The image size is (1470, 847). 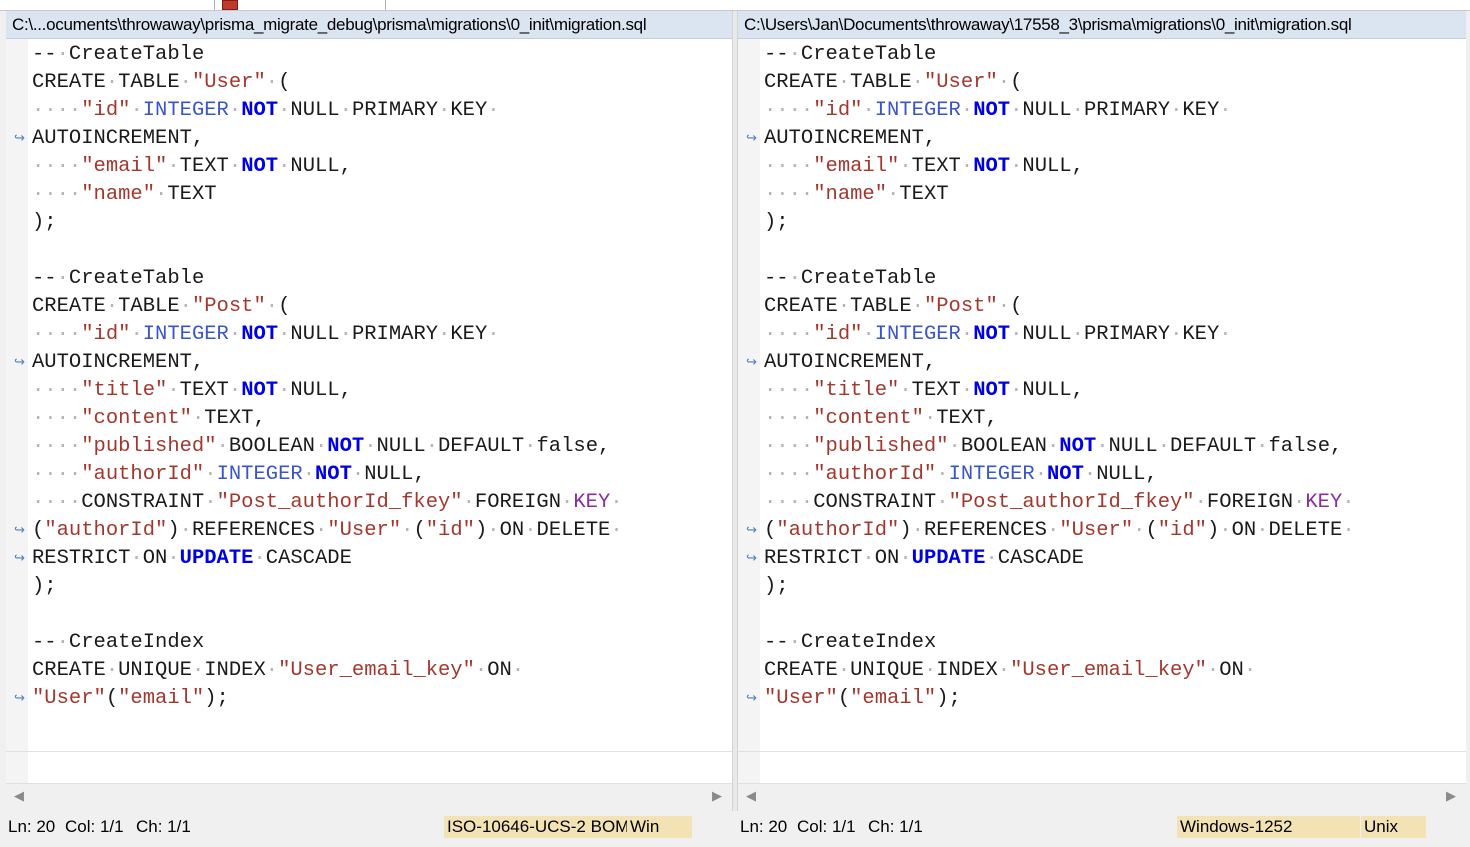 What do you see at coordinates (1102, 797) in the screenshot?
I see `right-horizontal-scrollbar: ◀ ▶` at bounding box center [1102, 797].